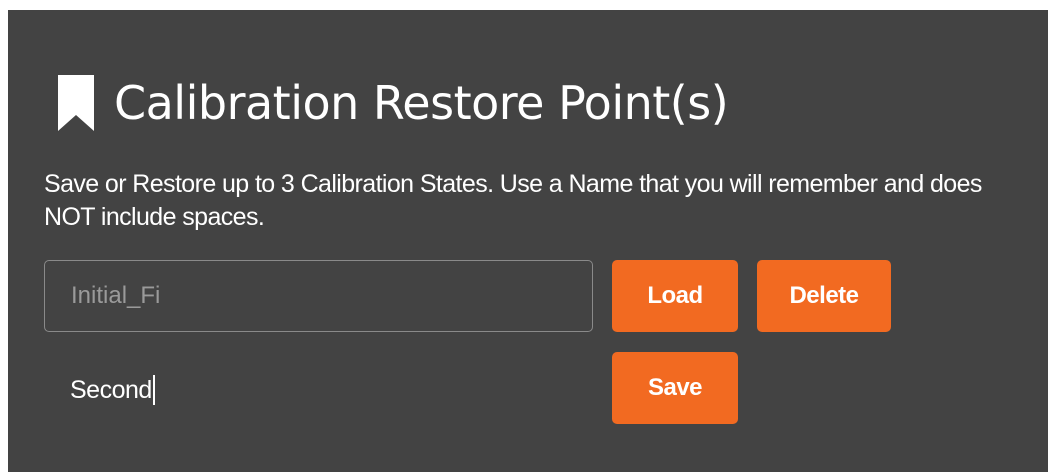 The height and width of the screenshot is (472, 1048). Describe the element at coordinates (824, 296) in the screenshot. I see `delete-button: Delete` at that location.